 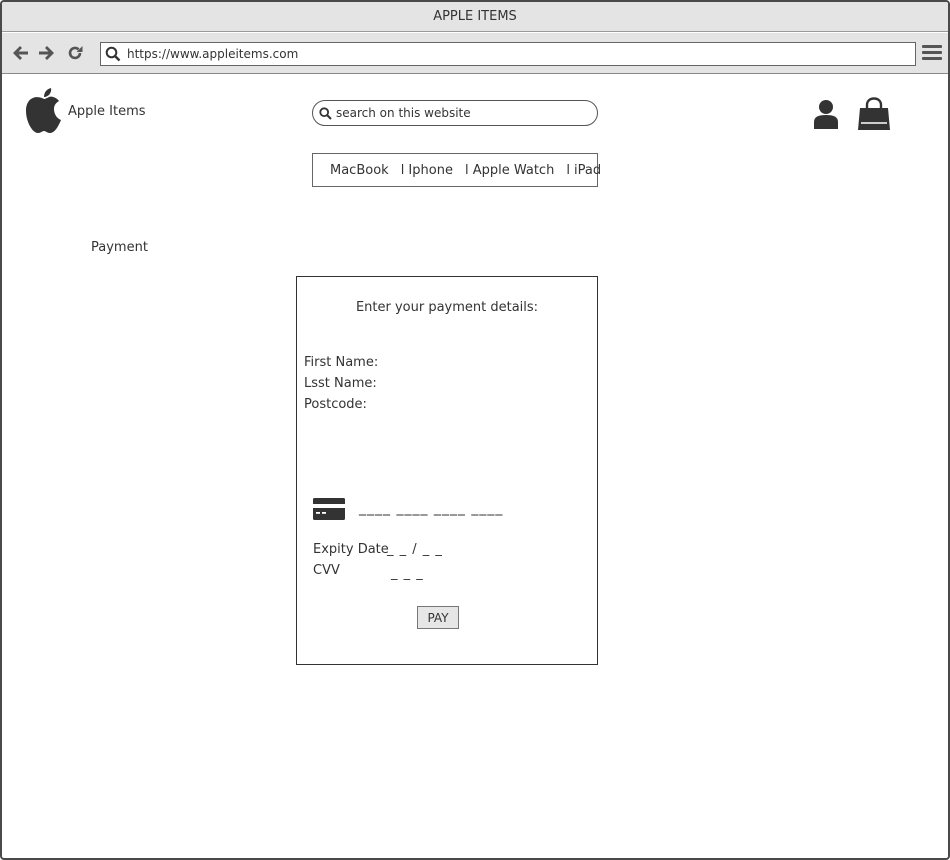 I want to click on cvv-label: CVV, so click(x=326, y=570).